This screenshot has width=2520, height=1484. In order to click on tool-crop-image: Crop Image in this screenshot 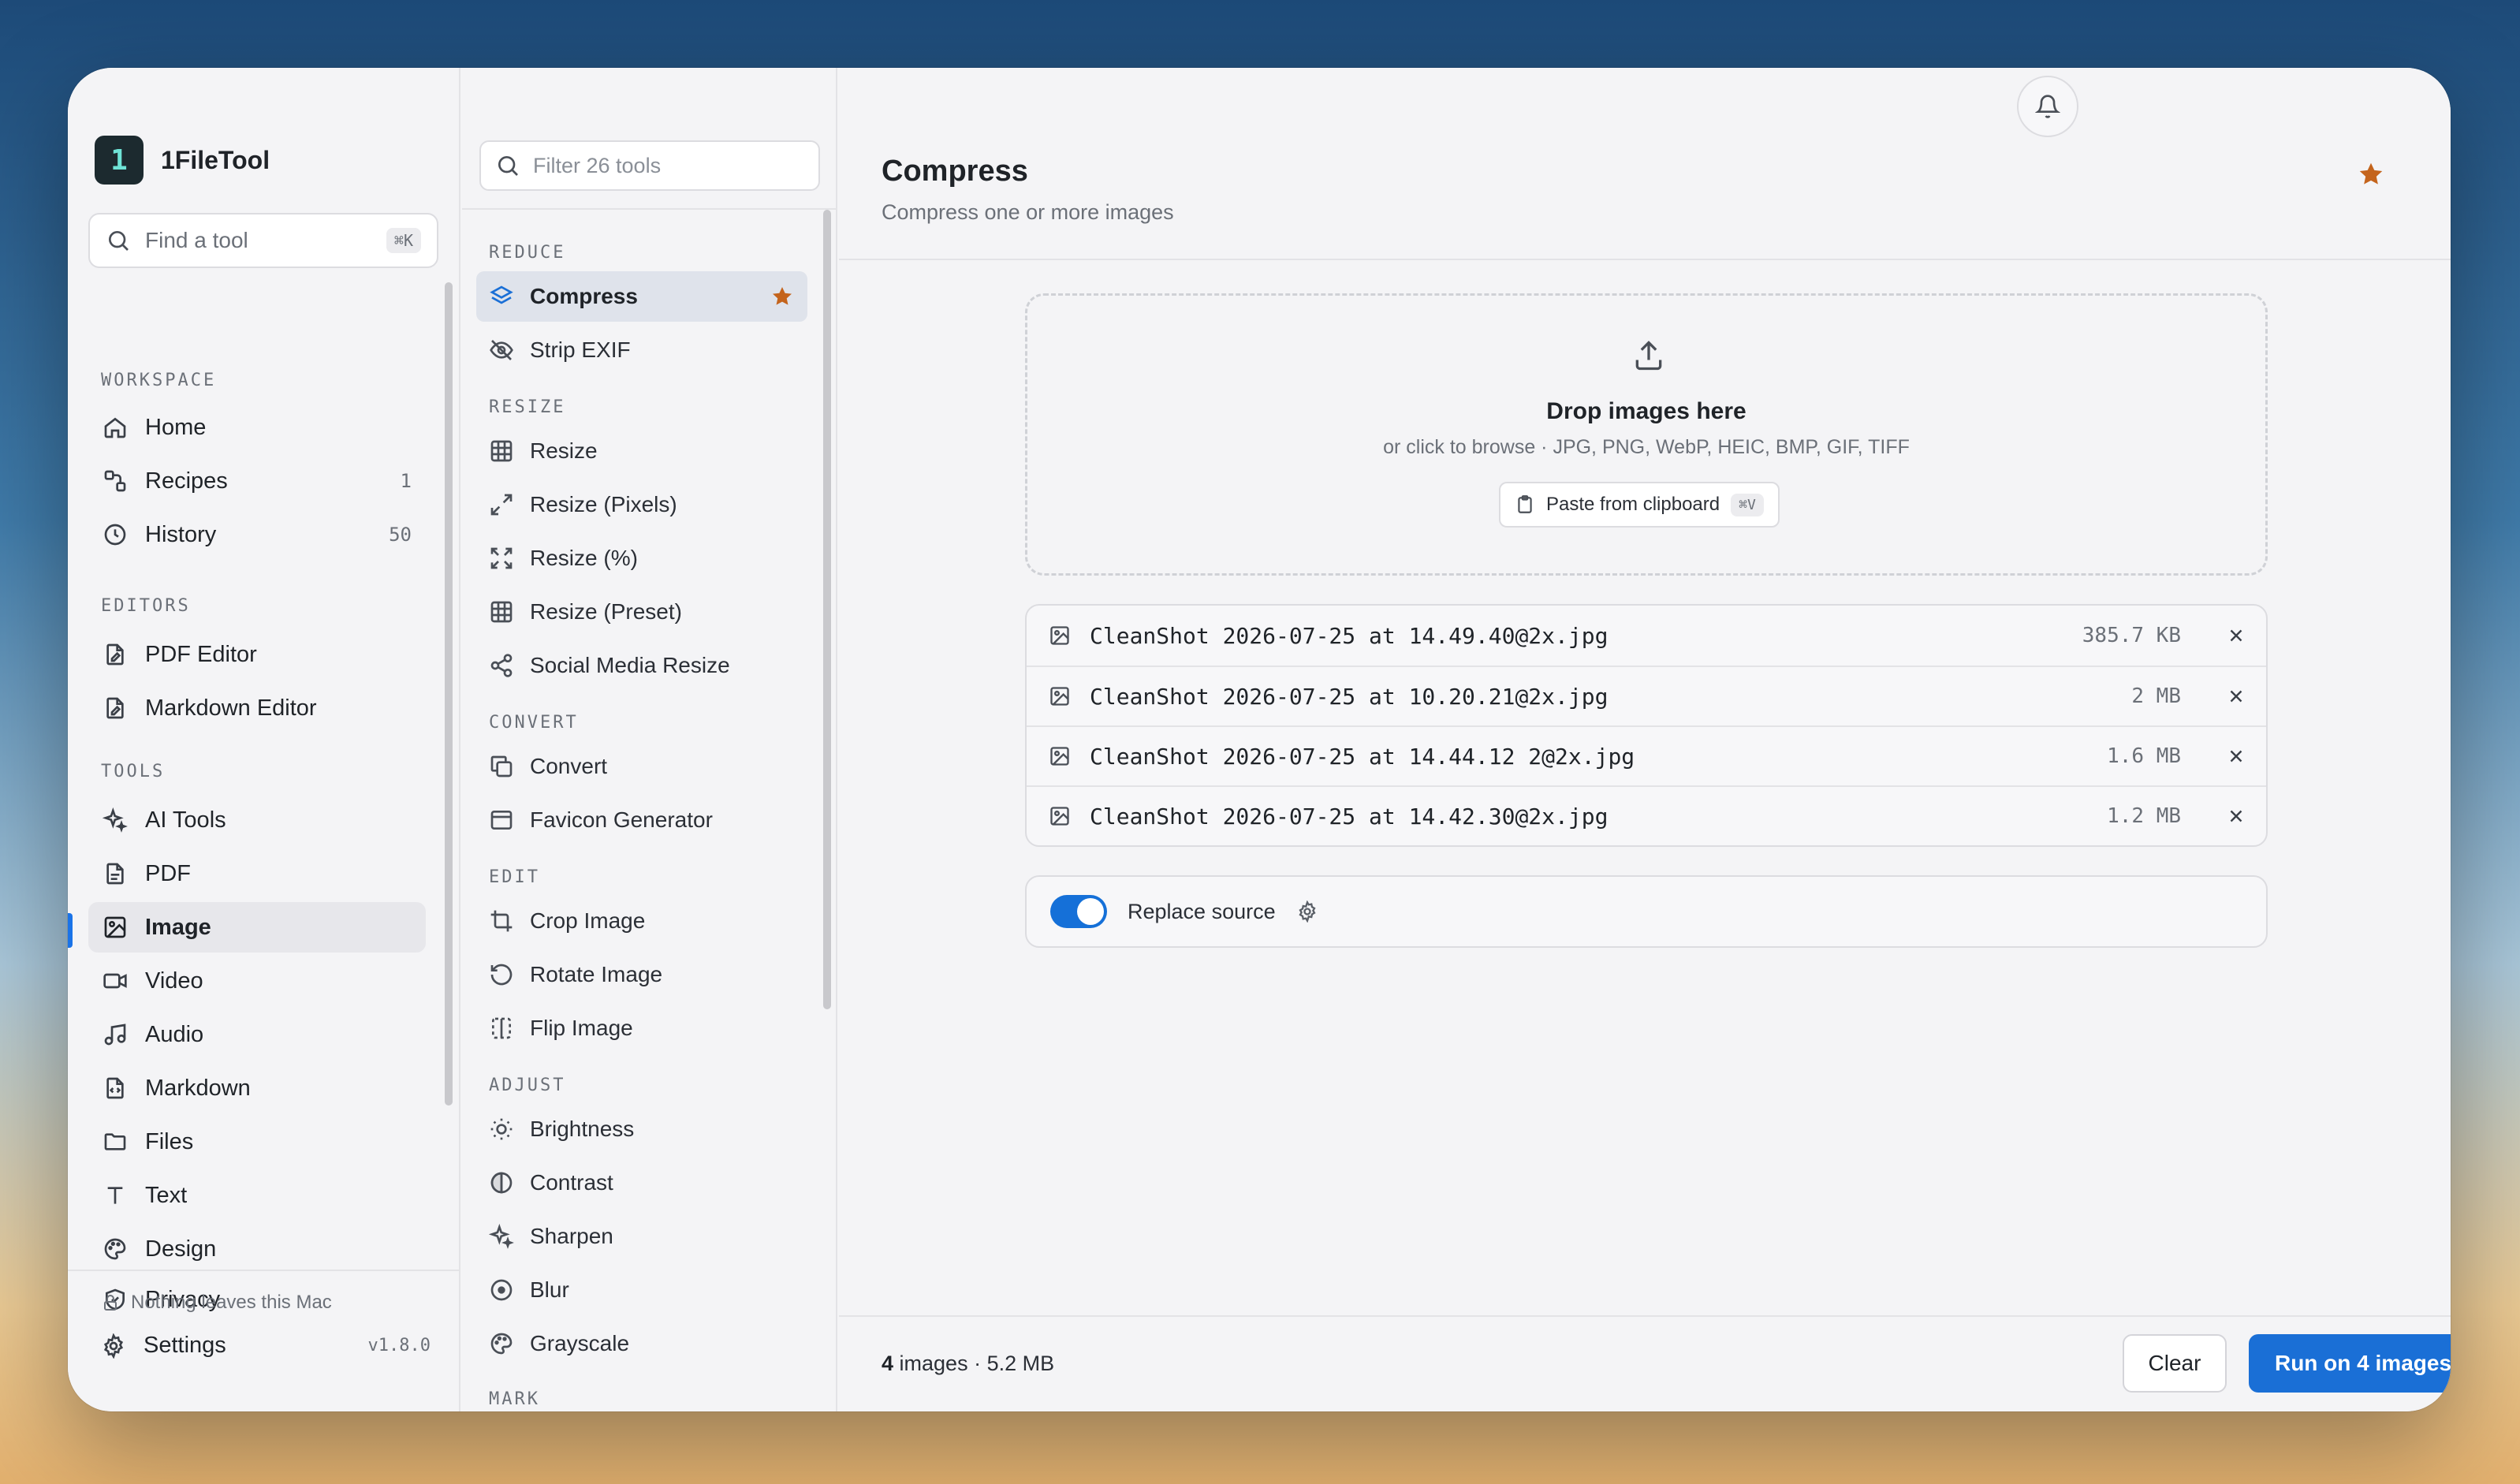, I will do `click(641, 921)`.